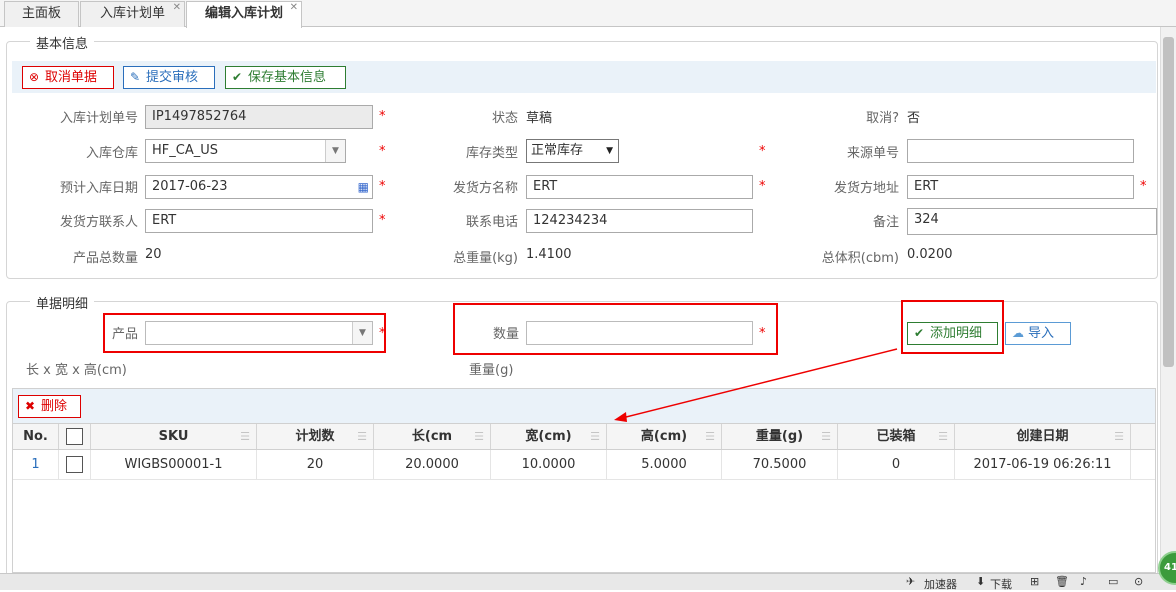  Describe the element at coordinates (882, 118) in the screenshot. I see `cancelled-label: 取消?` at that location.